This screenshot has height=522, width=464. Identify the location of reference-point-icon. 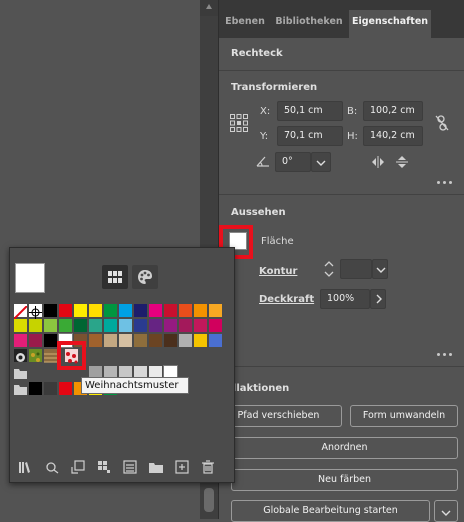
(239, 123).